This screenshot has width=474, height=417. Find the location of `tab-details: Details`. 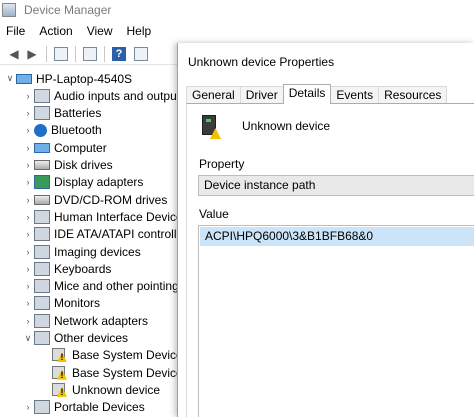

tab-details: Details is located at coordinates (307, 94).